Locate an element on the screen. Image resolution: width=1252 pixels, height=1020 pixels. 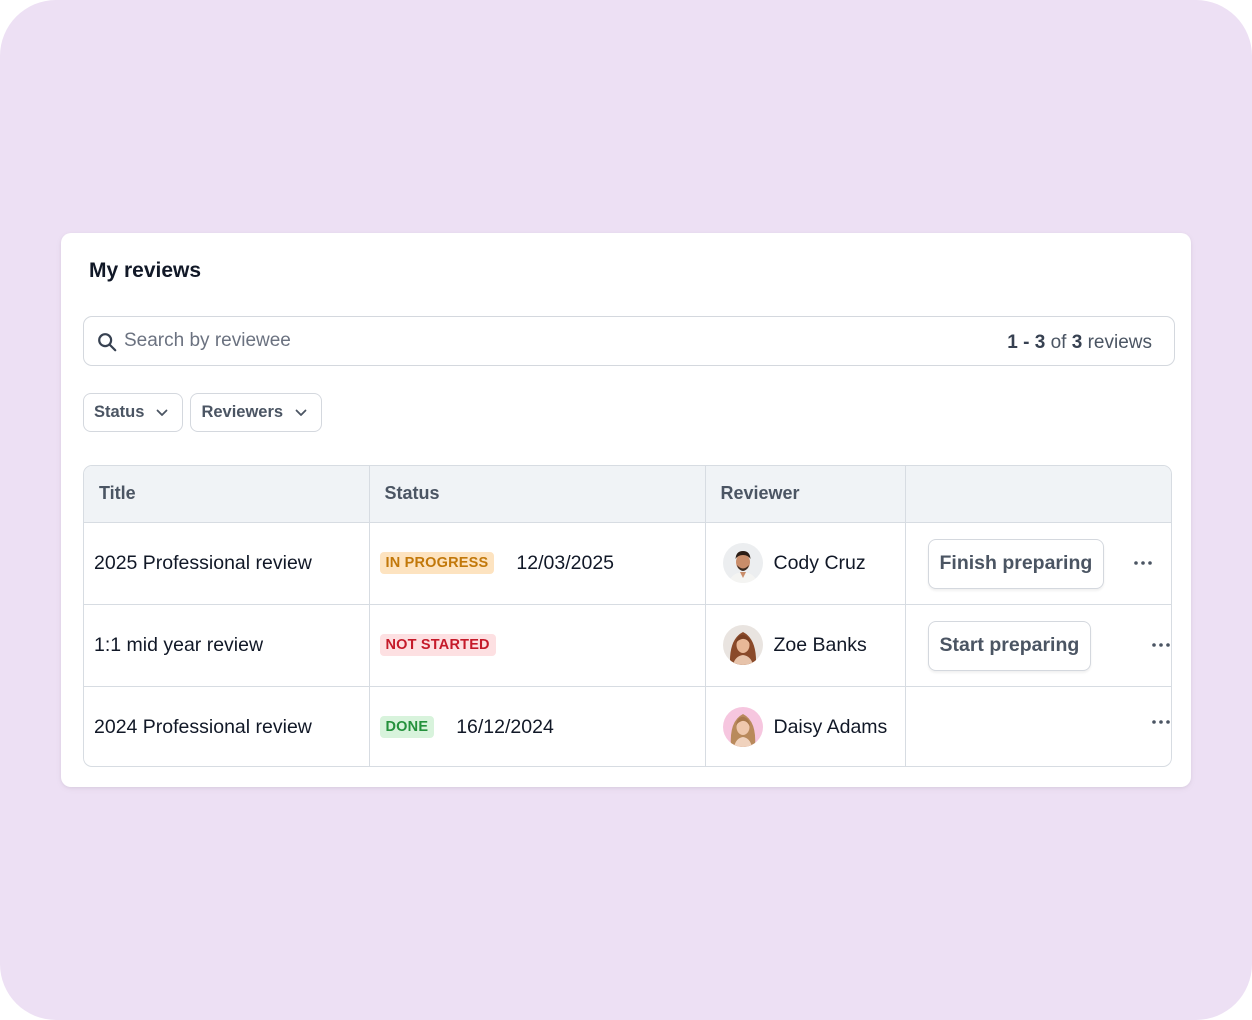
reviewers-filter-label: Reviewers is located at coordinates (242, 412).